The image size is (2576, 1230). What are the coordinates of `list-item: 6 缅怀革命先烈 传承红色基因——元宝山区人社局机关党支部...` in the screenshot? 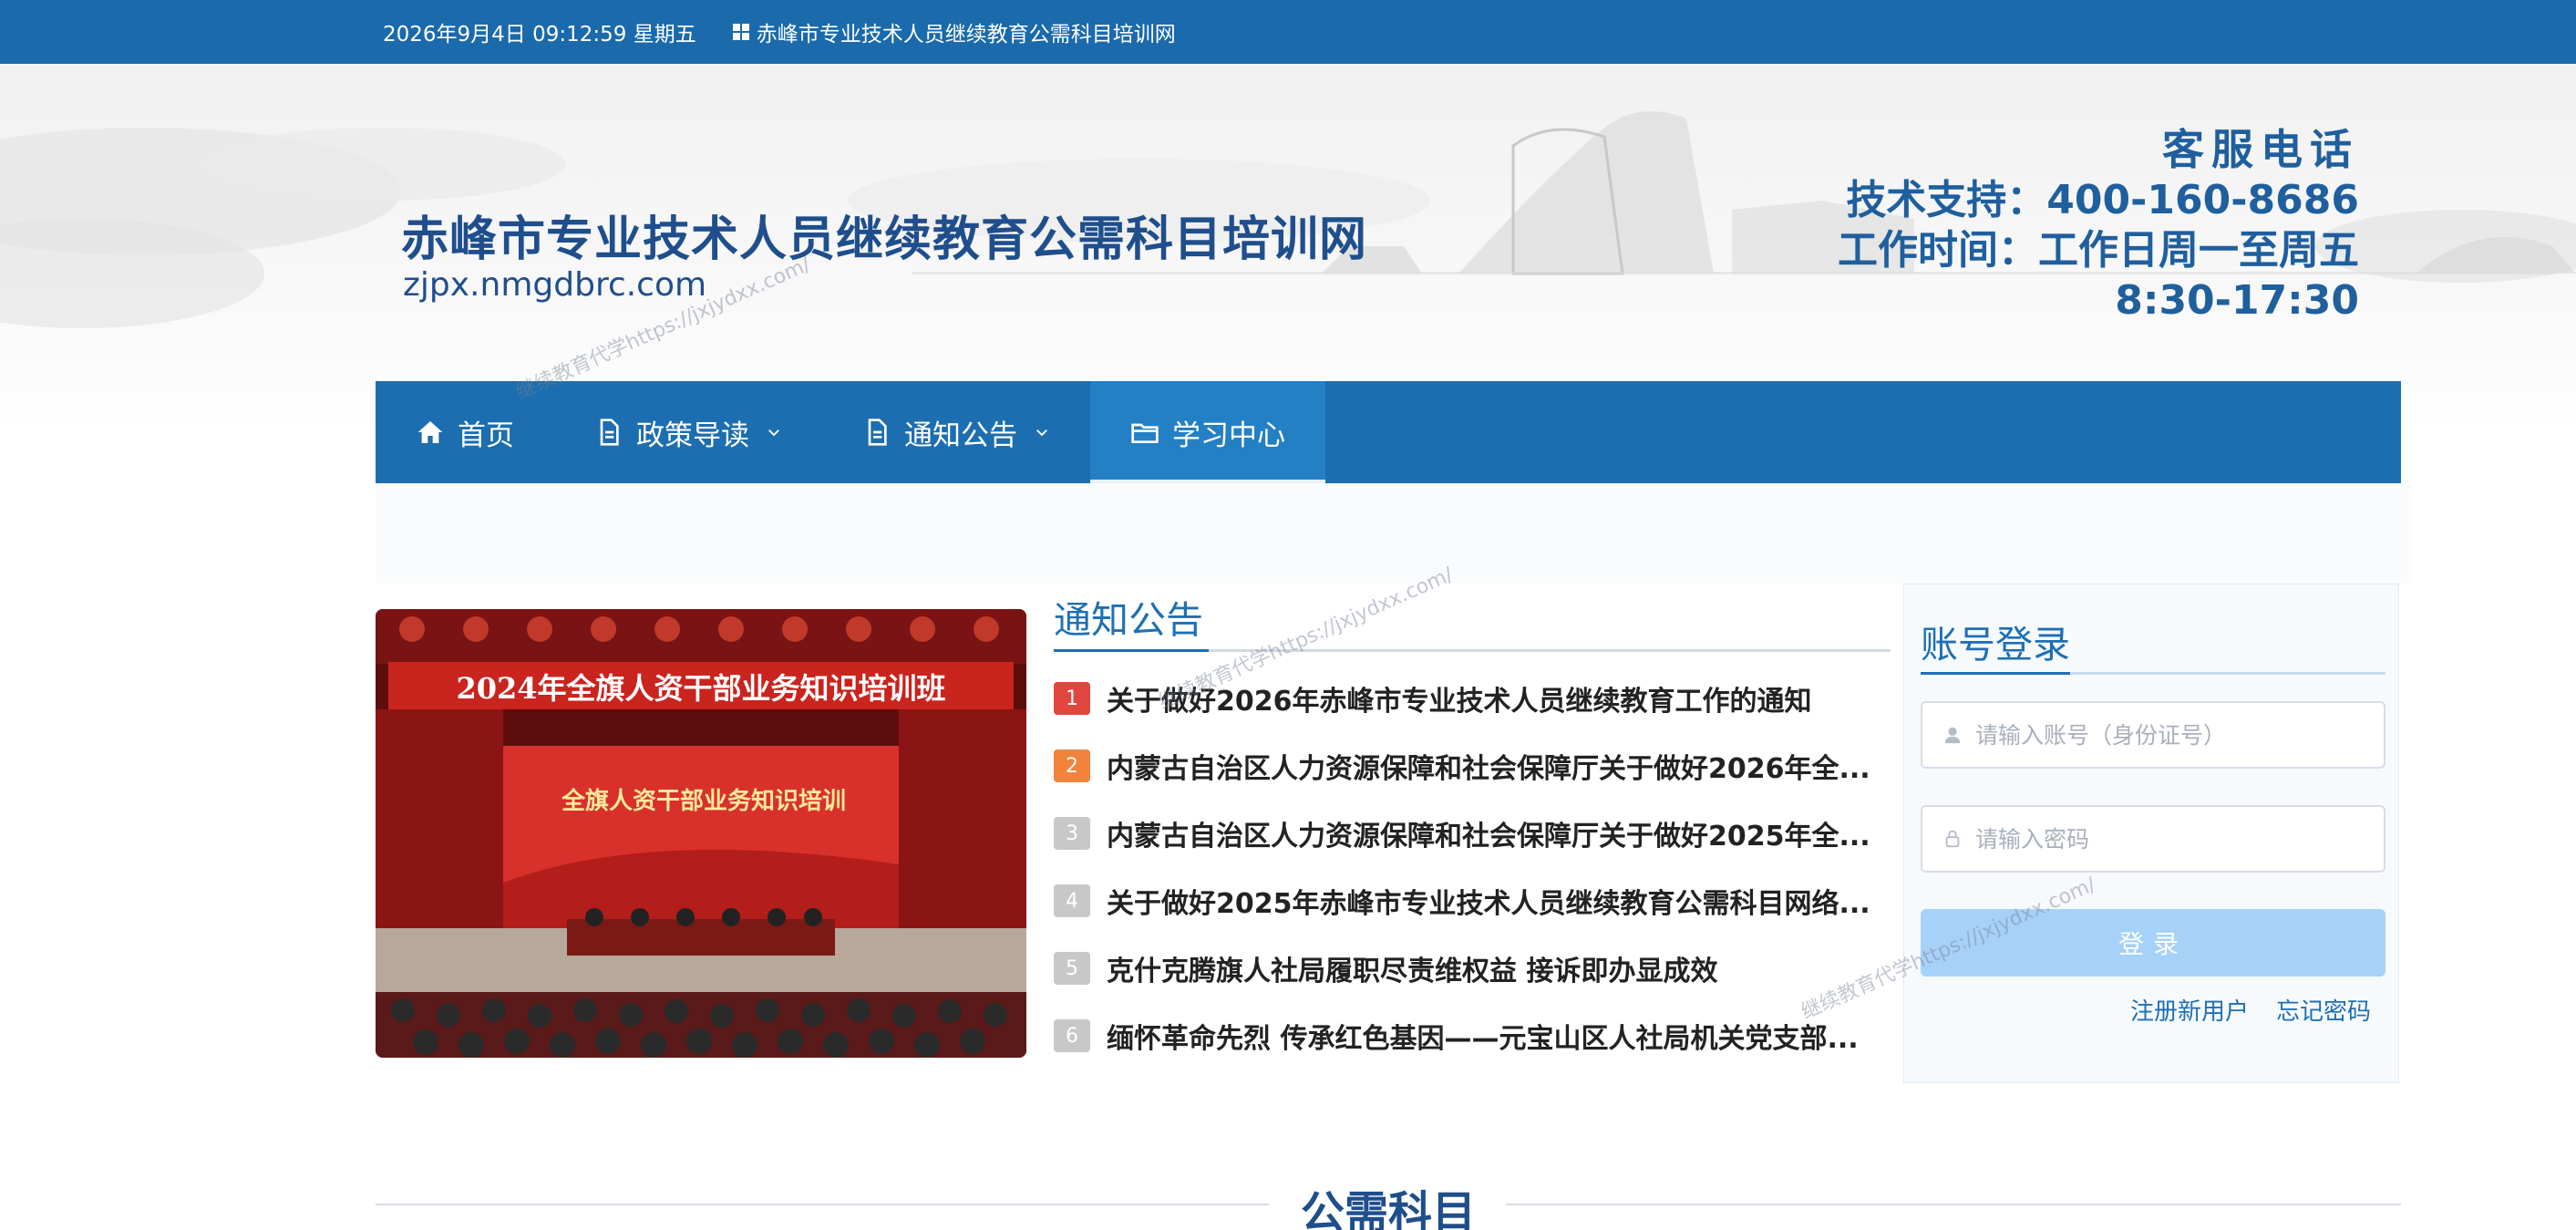 It's located at (1472, 1036).